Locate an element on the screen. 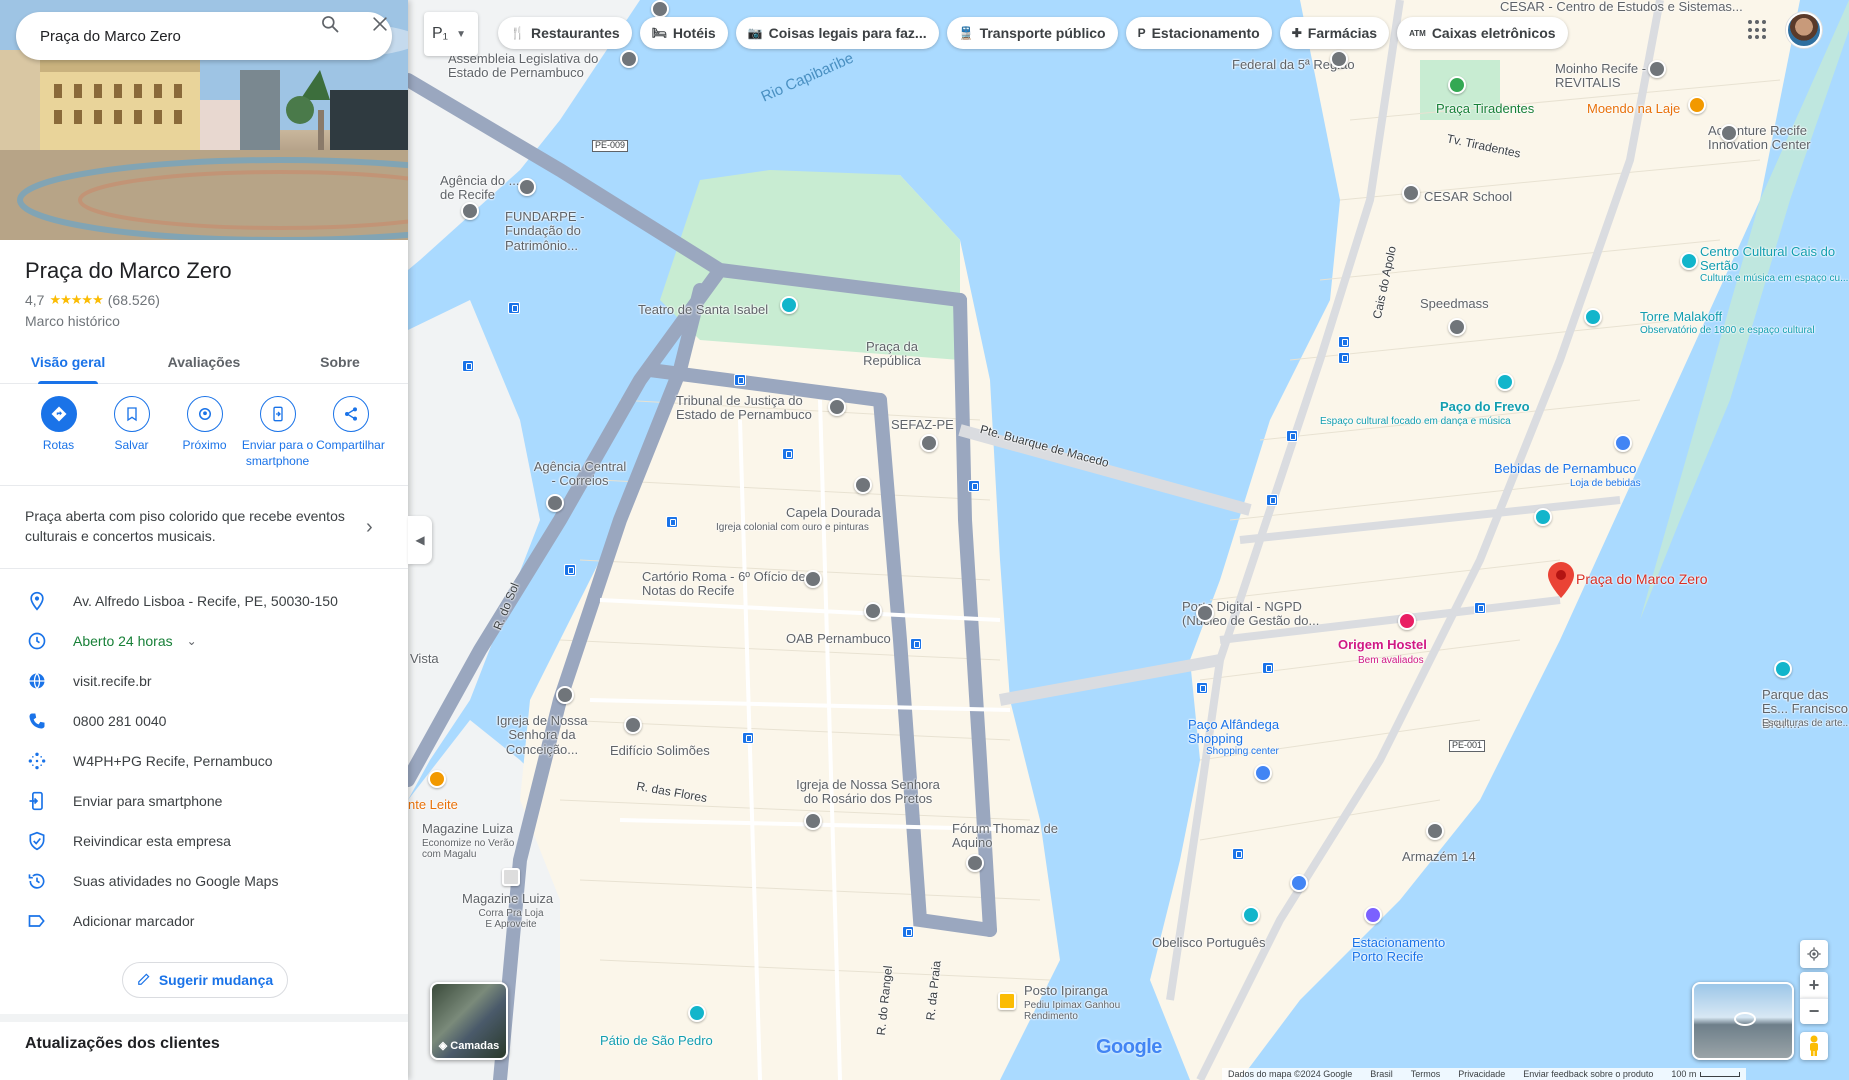 The height and width of the screenshot is (1080, 1849). save-button: Salvar is located at coordinates (131, 441).